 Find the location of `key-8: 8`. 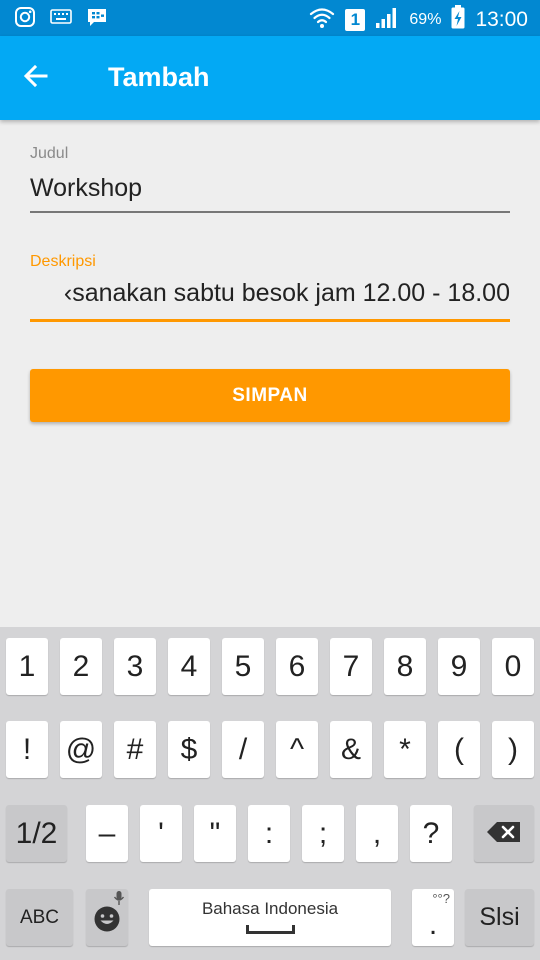

key-8: 8 is located at coordinates (405, 666).